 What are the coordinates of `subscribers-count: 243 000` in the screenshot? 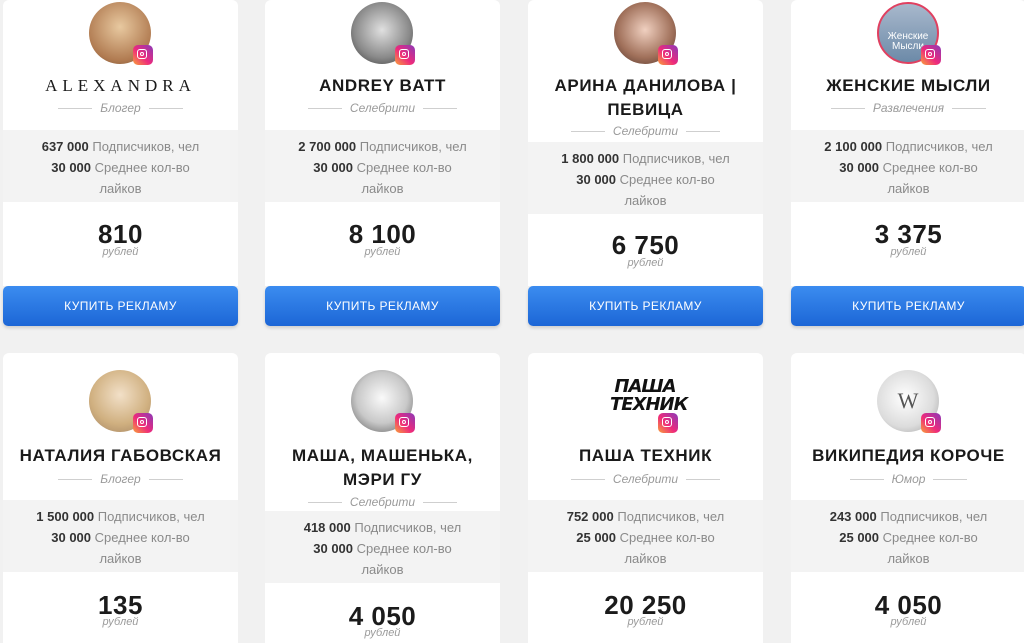 It's located at (853, 516).